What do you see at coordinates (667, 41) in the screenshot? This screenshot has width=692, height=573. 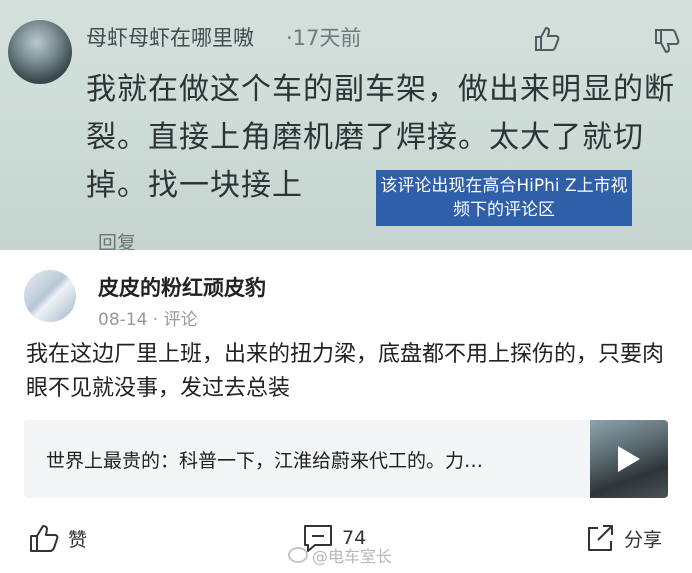 I see `thumbs-down-icon` at bounding box center [667, 41].